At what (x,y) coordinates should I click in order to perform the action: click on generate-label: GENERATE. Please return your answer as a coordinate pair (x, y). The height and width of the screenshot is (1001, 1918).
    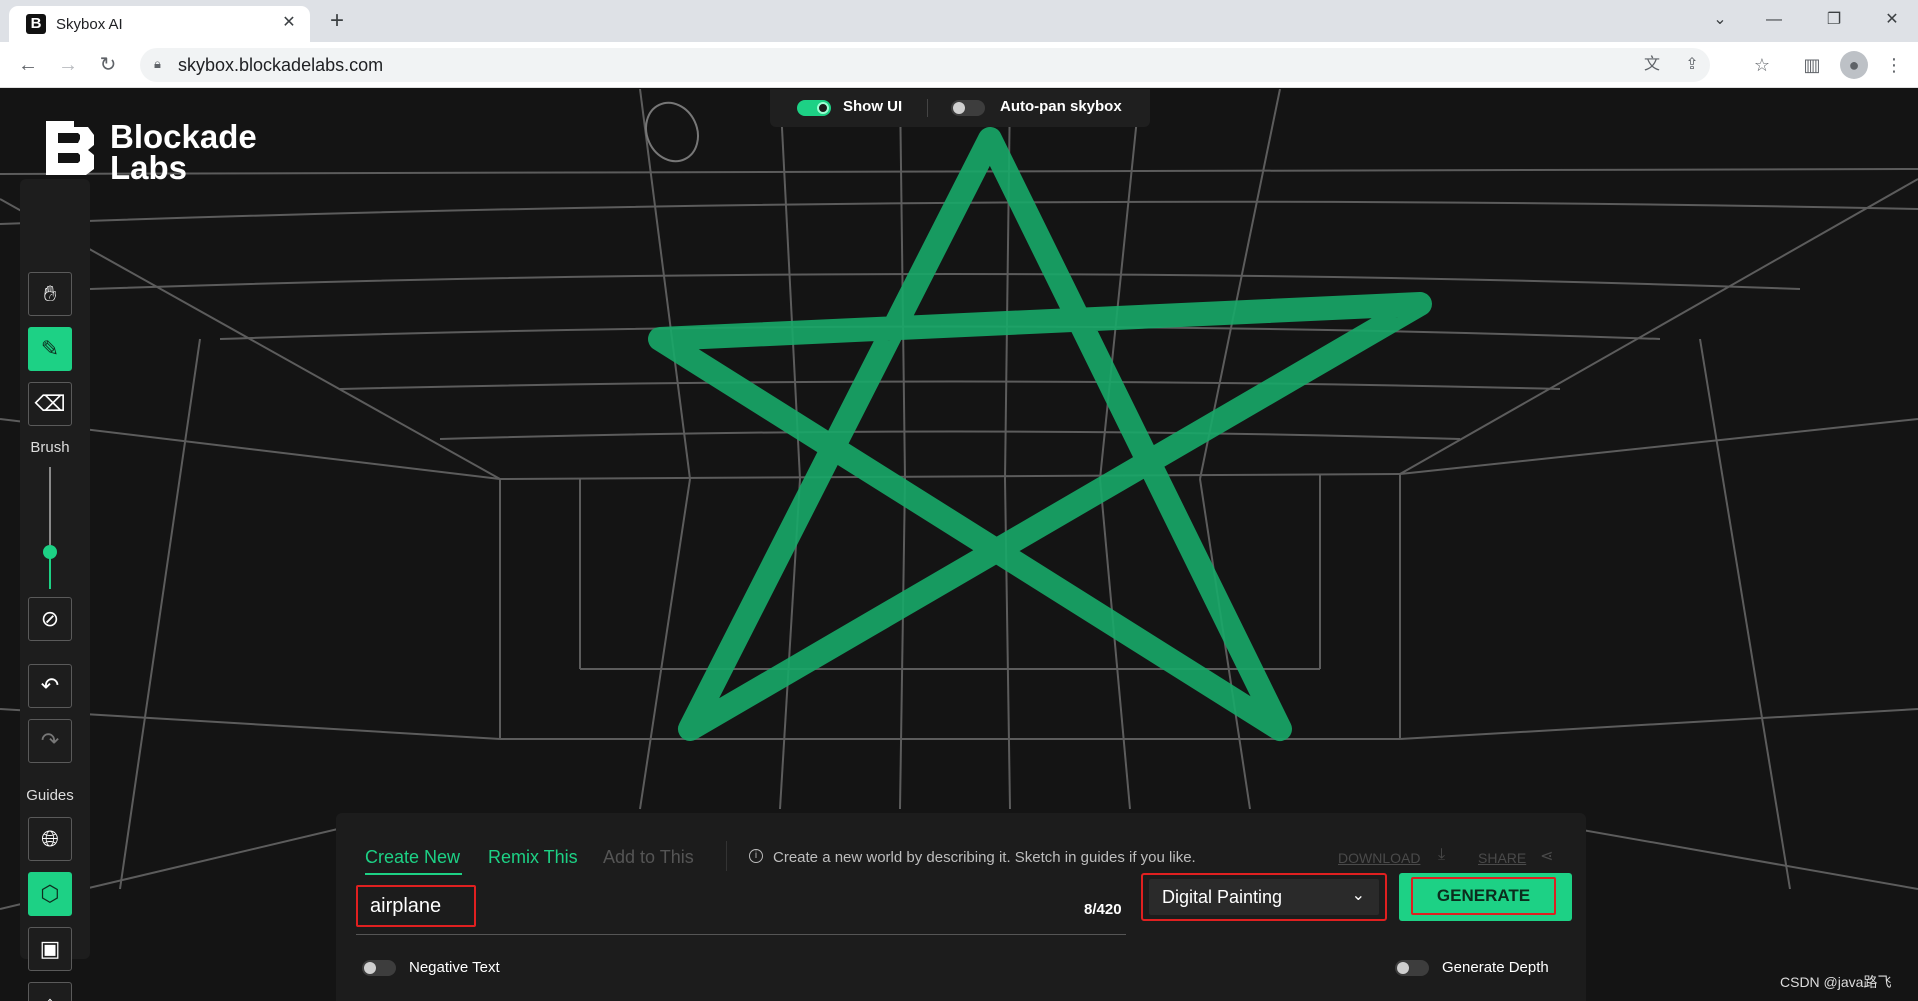
    Looking at the image, I should click on (1483, 896).